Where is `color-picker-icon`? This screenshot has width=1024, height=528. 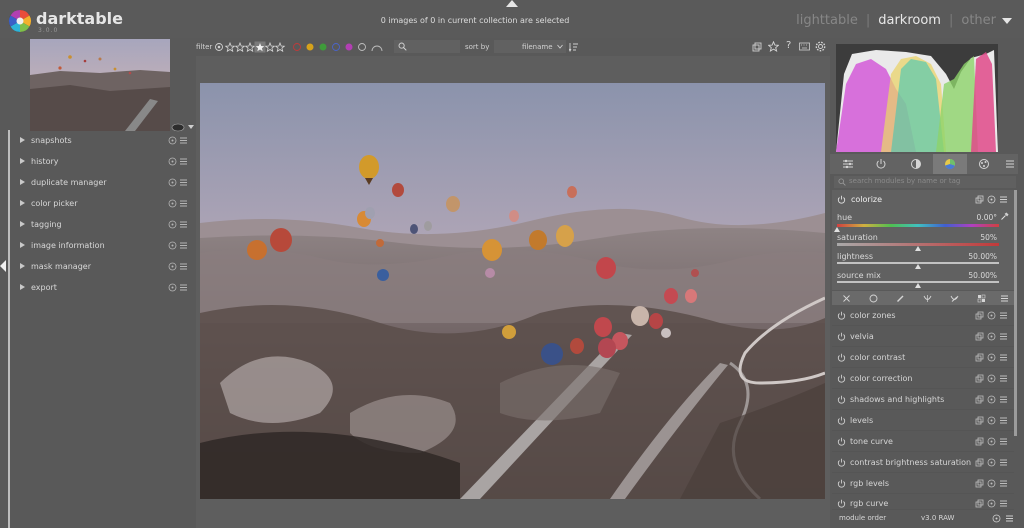 color-picker-icon is located at coordinates (1004, 216).